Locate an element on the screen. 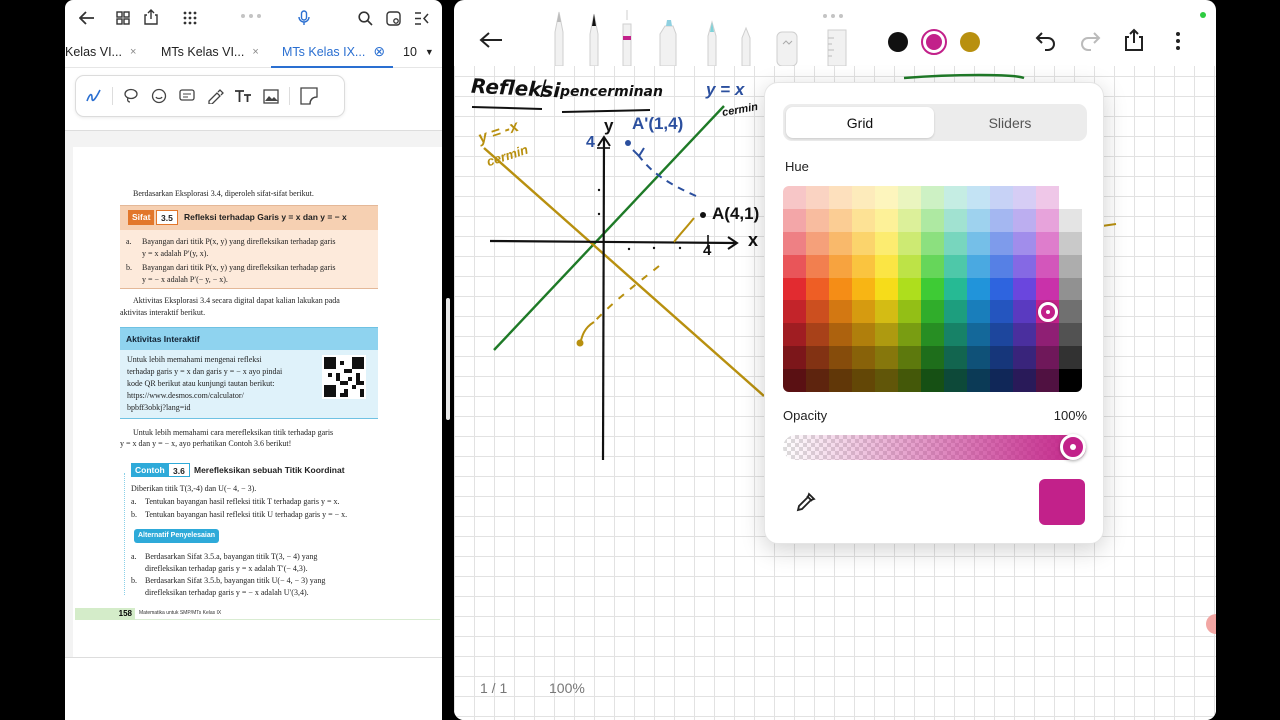  desmos-link: bpbff3obkj?lang=id is located at coordinates (222, 408).